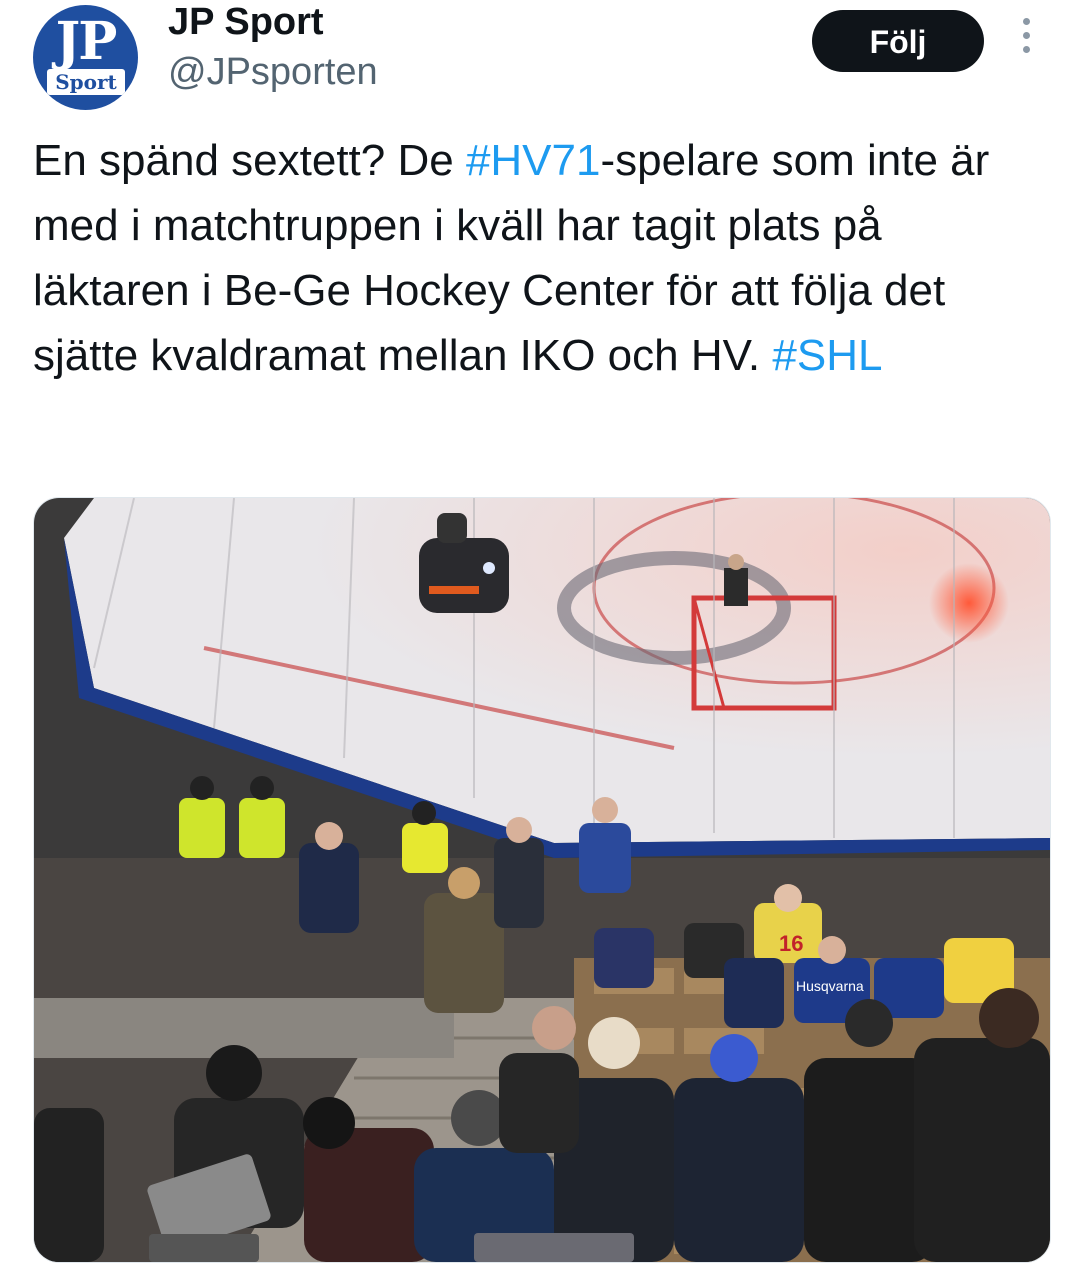  What do you see at coordinates (830, 986) in the screenshot?
I see `sponsor-text: Husqvarna` at bounding box center [830, 986].